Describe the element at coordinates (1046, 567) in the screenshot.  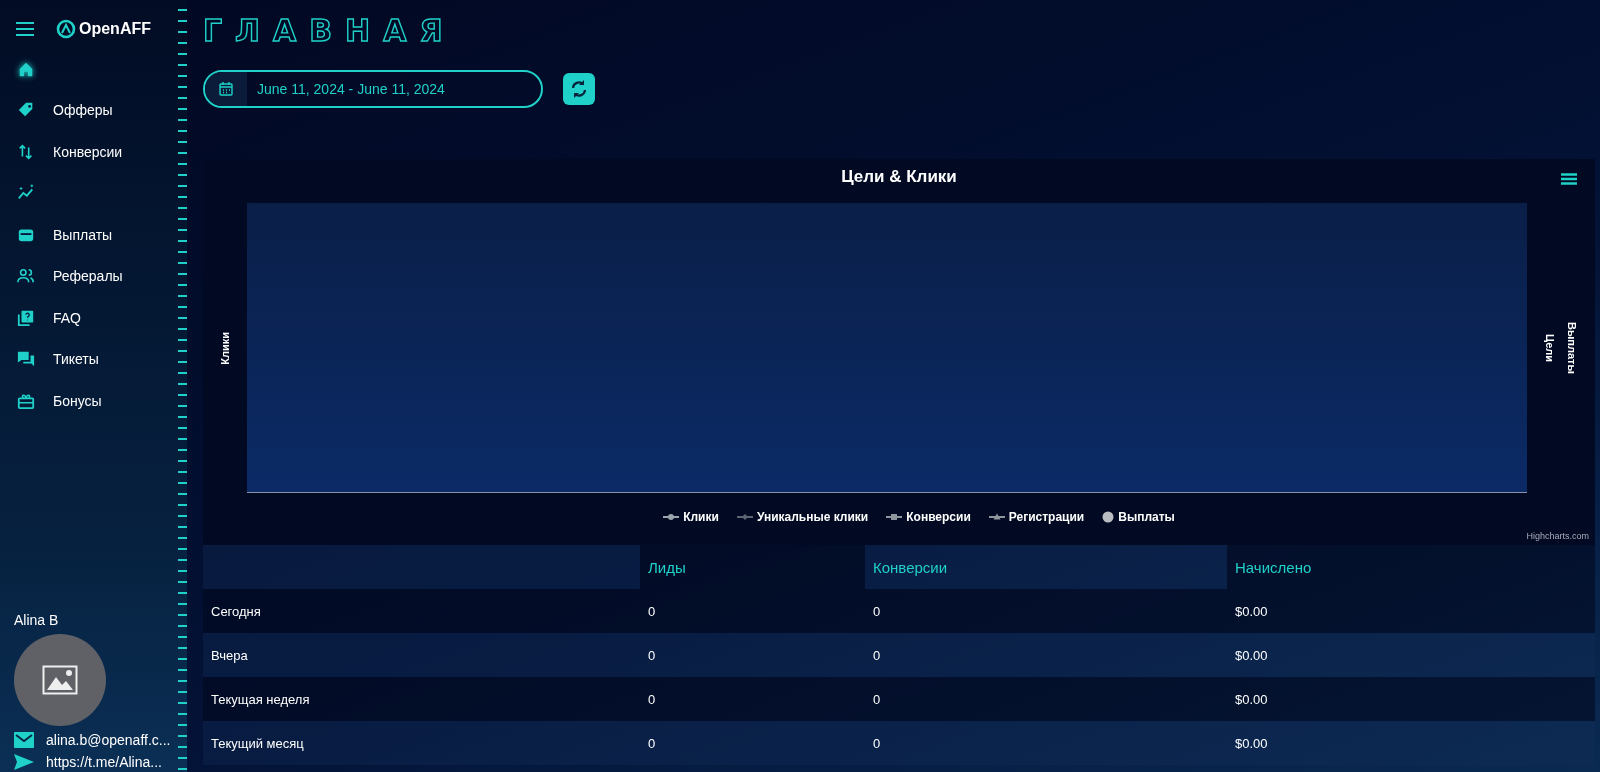
I see `column-header: Конверсии` at that location.